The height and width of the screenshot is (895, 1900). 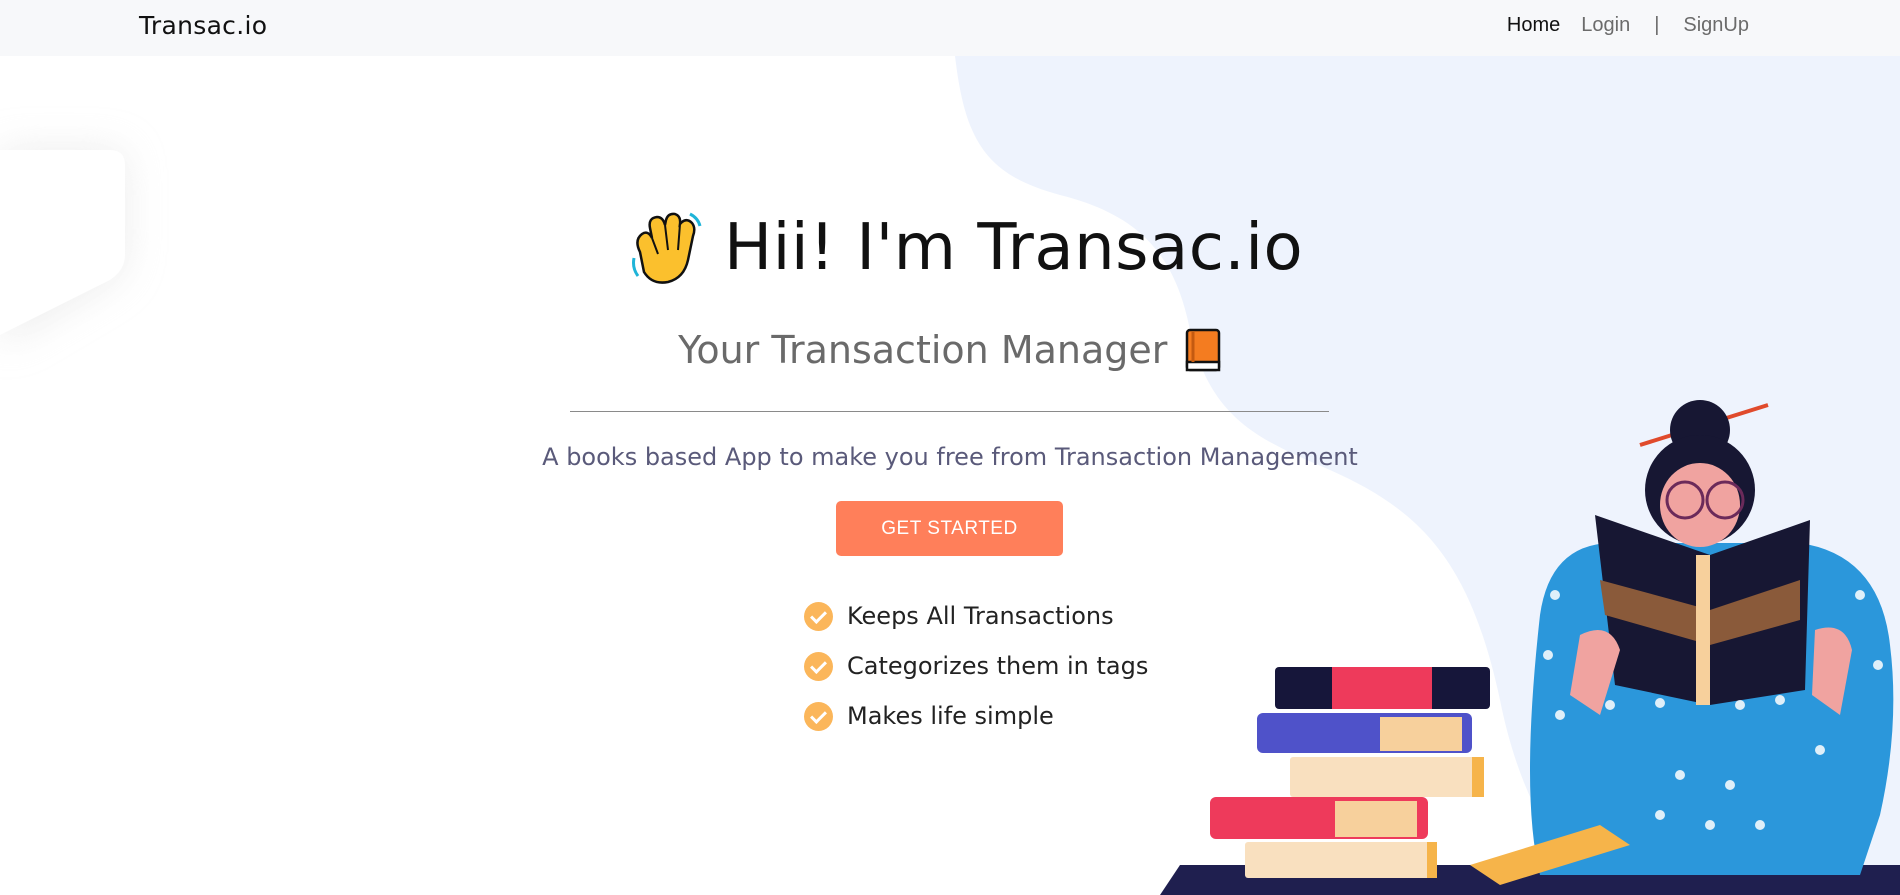 I want to click on hero-title: Hii! I'm Transac.io, so click(x=1014, y=248).